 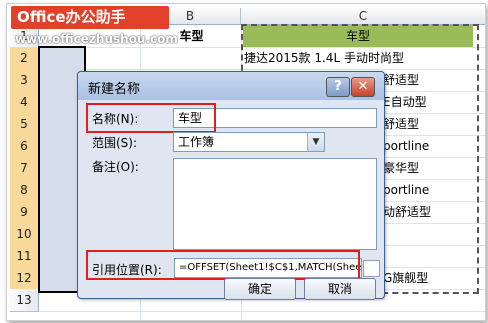 What do you see at coordinates (115, 167) in the screenshot?
I see `comment-label: 备注(O):` at bounding box center [115, 167].